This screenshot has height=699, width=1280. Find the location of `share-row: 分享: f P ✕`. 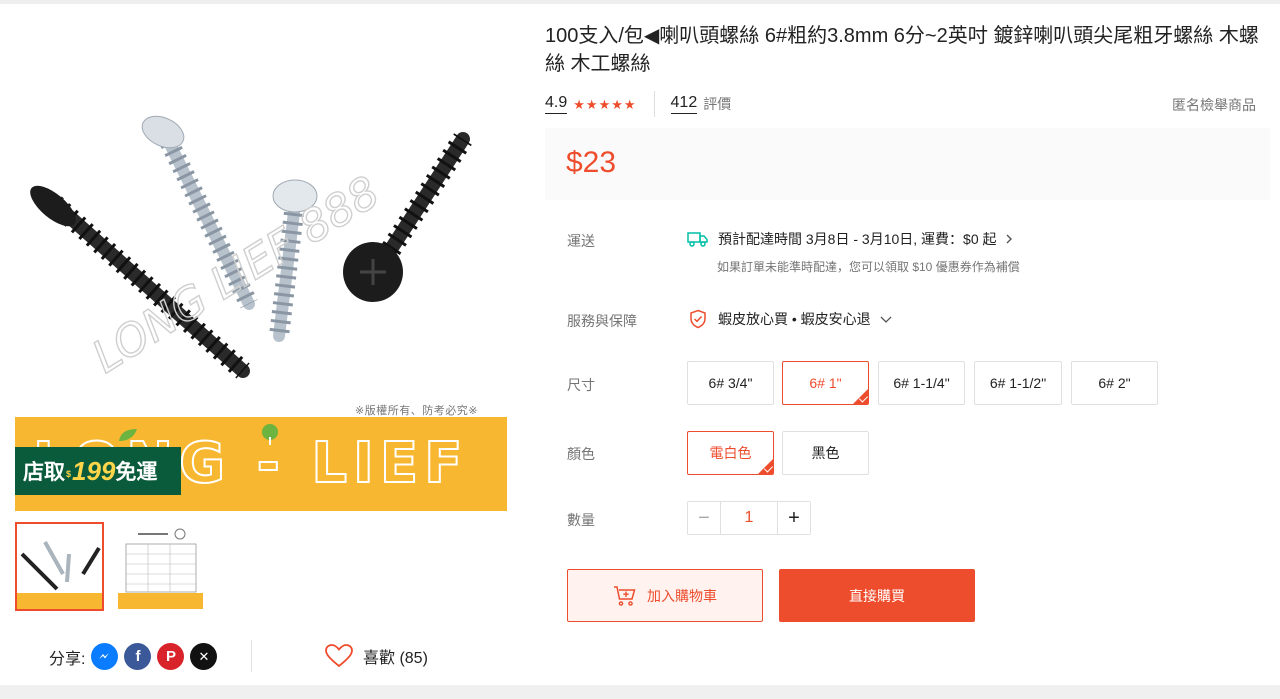

share-row: 分享: f P ✕ is located at coordinates (136, 656).